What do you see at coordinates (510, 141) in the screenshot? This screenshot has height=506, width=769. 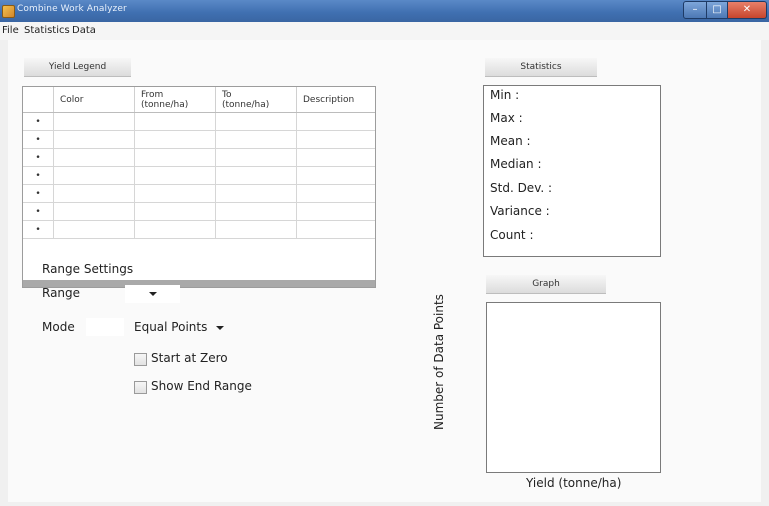 I see `stat-mean: Mean :` at bounding box center [510, 141].